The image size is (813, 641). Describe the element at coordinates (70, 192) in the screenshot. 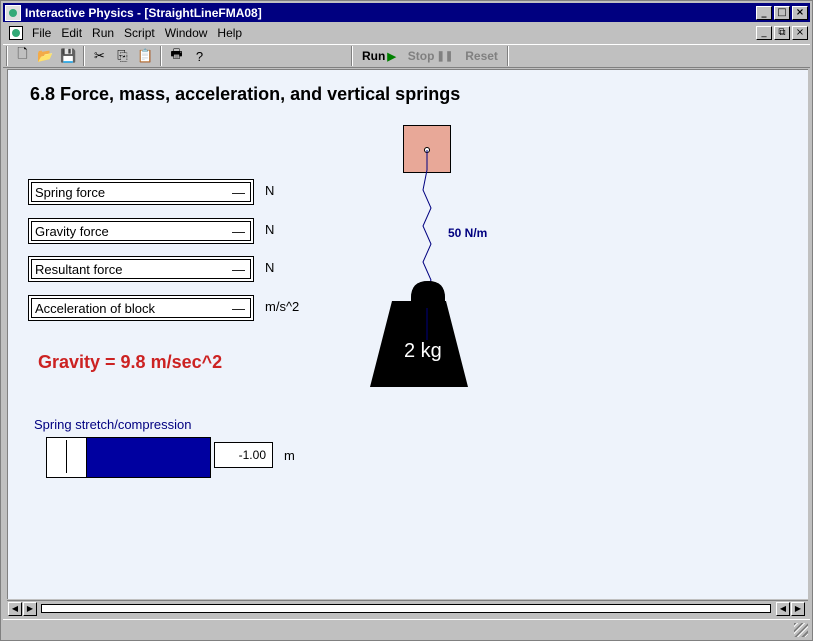

I see `meter-label: Spring force` at that location.